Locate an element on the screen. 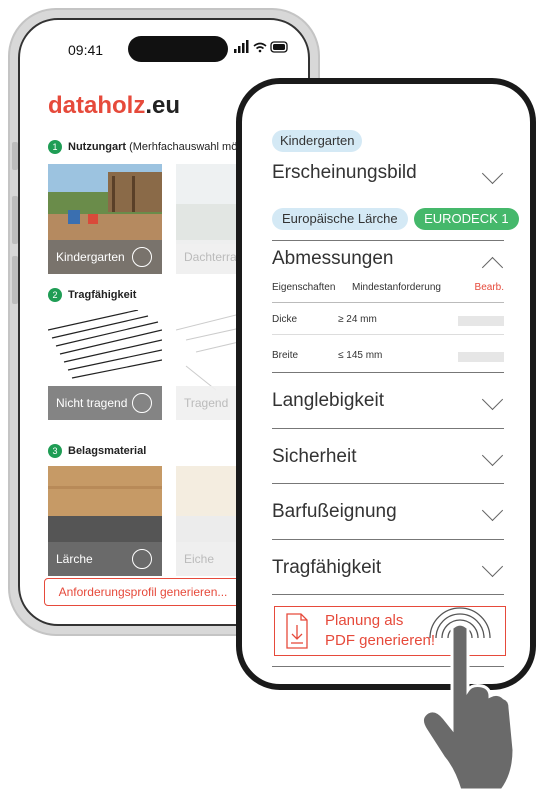 The image size is (542, 790). tag-wood-species: Europäische Lärche is located at coordinates (340, 219).